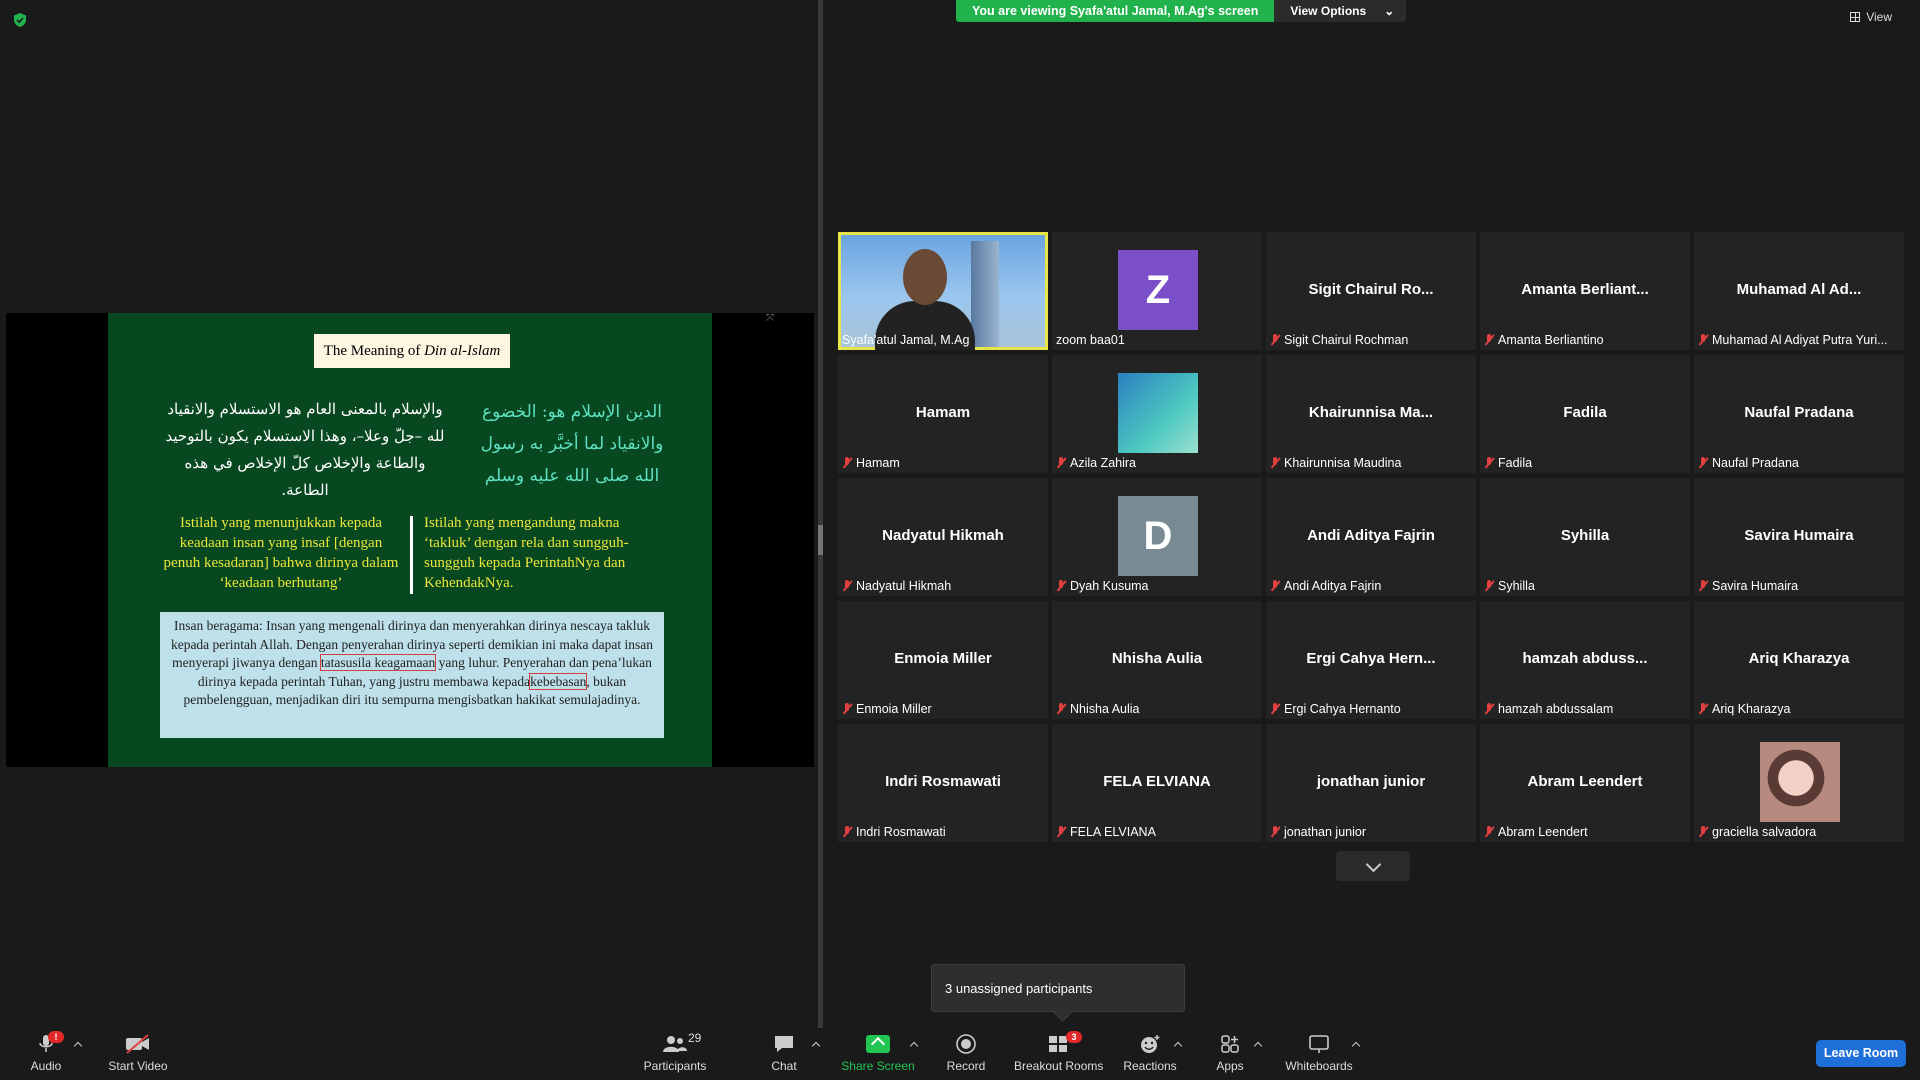 The width and height of the screenshot is (1920, 1080). I want to click on leave-room-button: Leave Room, so click(1861, 1053).